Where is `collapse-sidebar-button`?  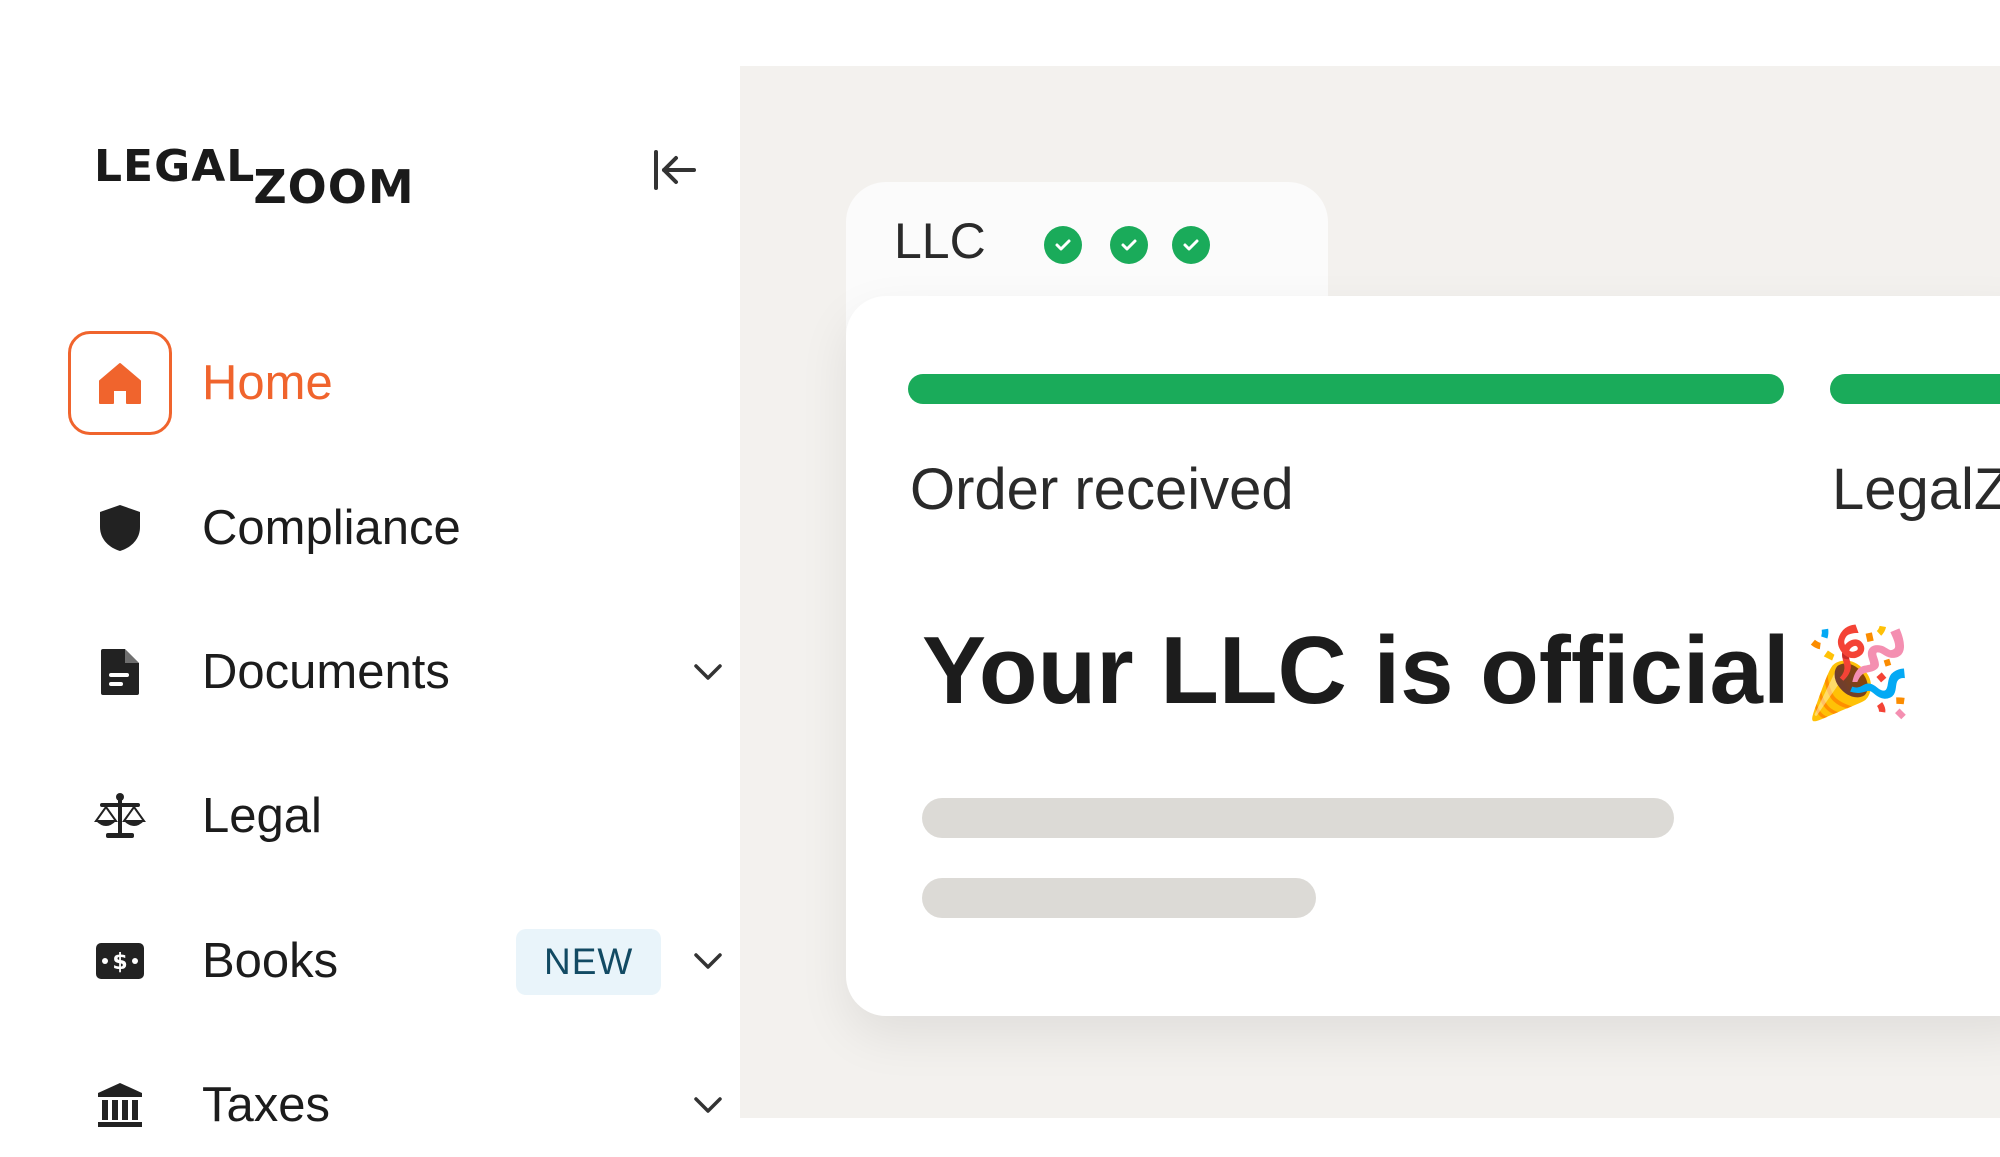 collapse-sidebar-button is located at coordinates (674, 170).